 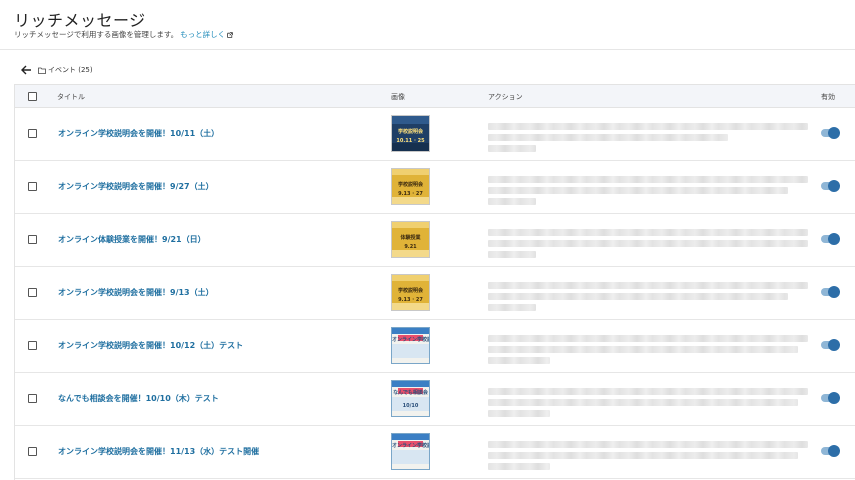 What do you see at coordinates (435, 96) in the screenshot?
I see `table-header: タイトル 画像 アクション 有効` at bounding box center [435, 96].